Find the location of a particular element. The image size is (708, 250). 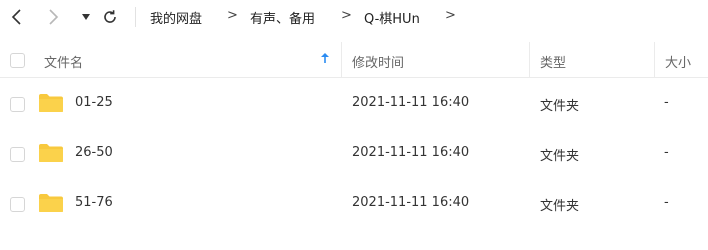

arrow-up-icon is located at coordinates (325, 58).